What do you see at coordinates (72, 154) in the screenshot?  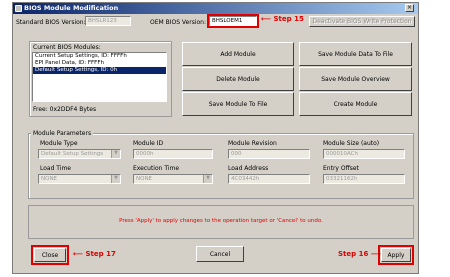 I see `module-type-value: Default Setup Settings` at bounding box center [72, 154].